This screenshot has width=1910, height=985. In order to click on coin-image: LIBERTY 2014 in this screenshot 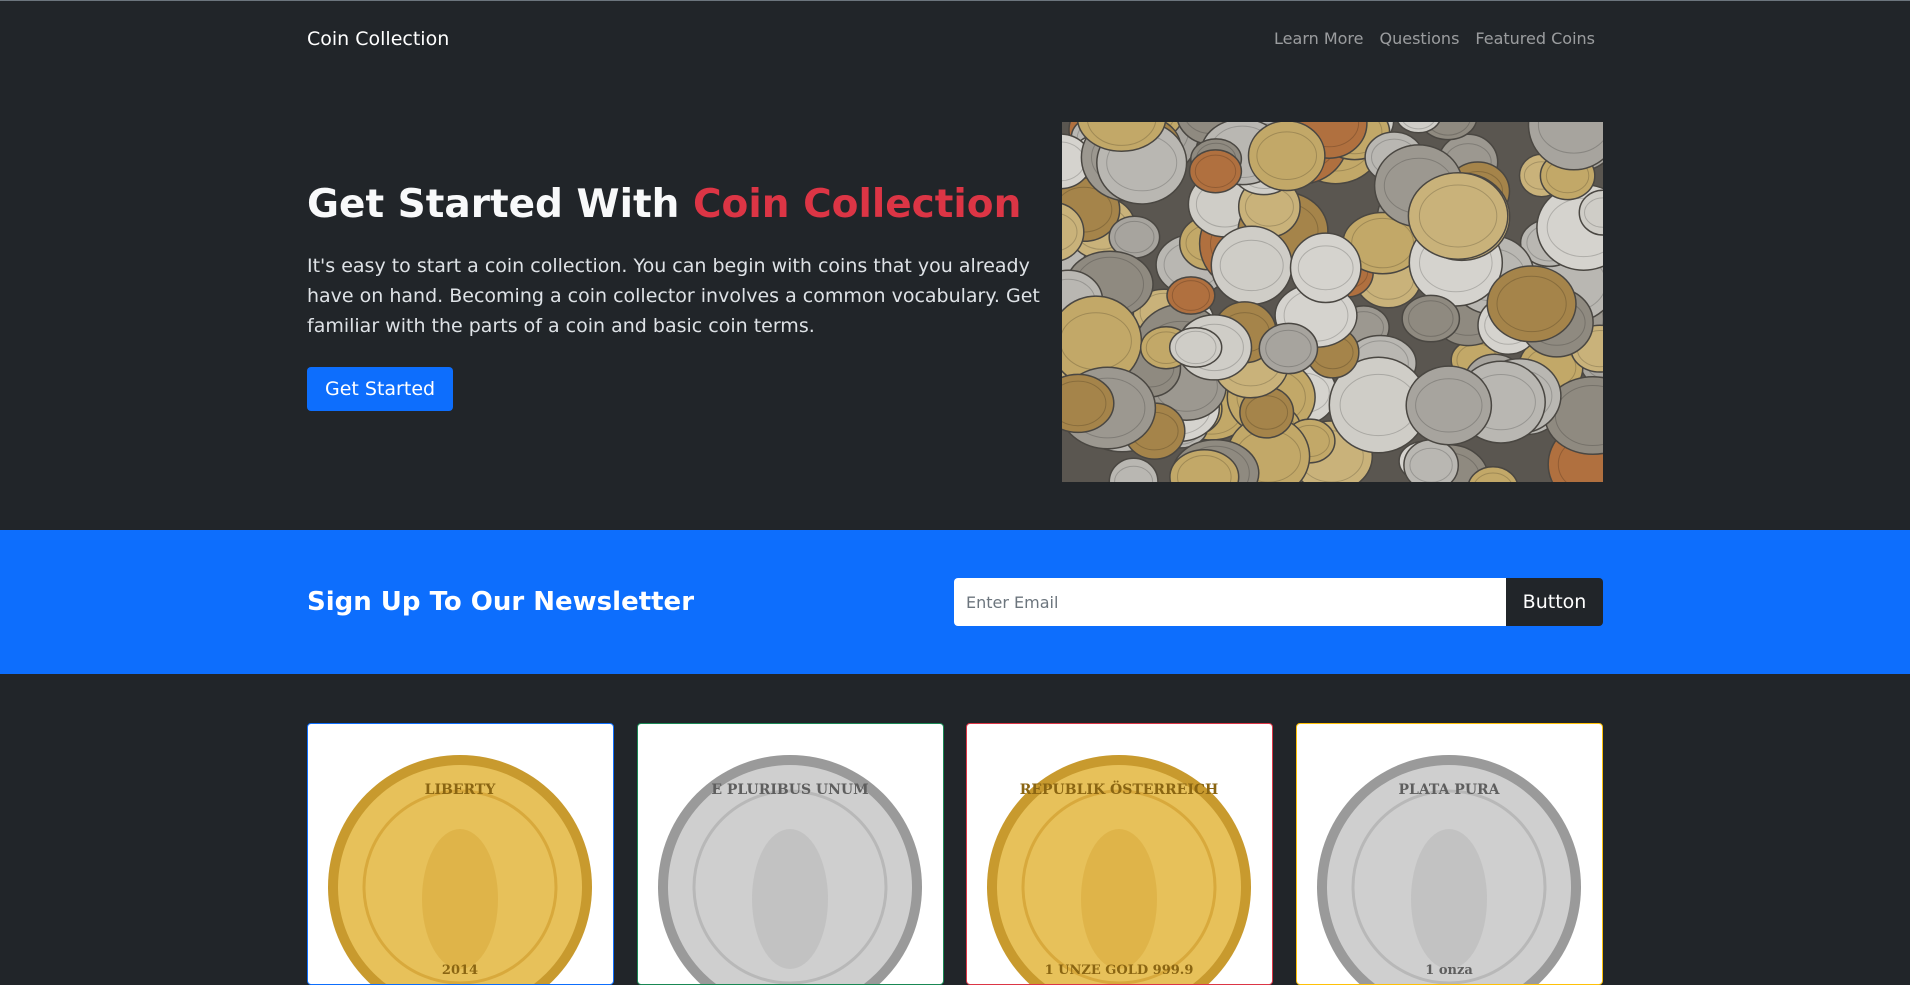, I will do `click(460, 869)`.